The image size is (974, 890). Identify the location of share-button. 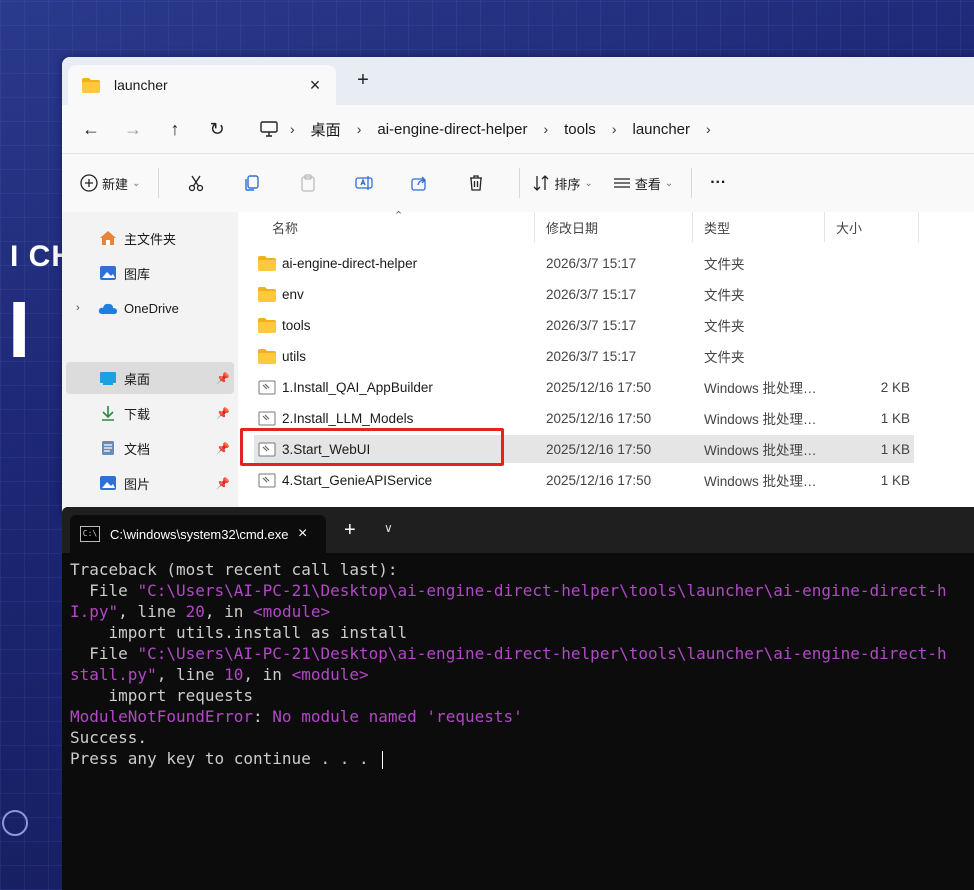
(420, 183).